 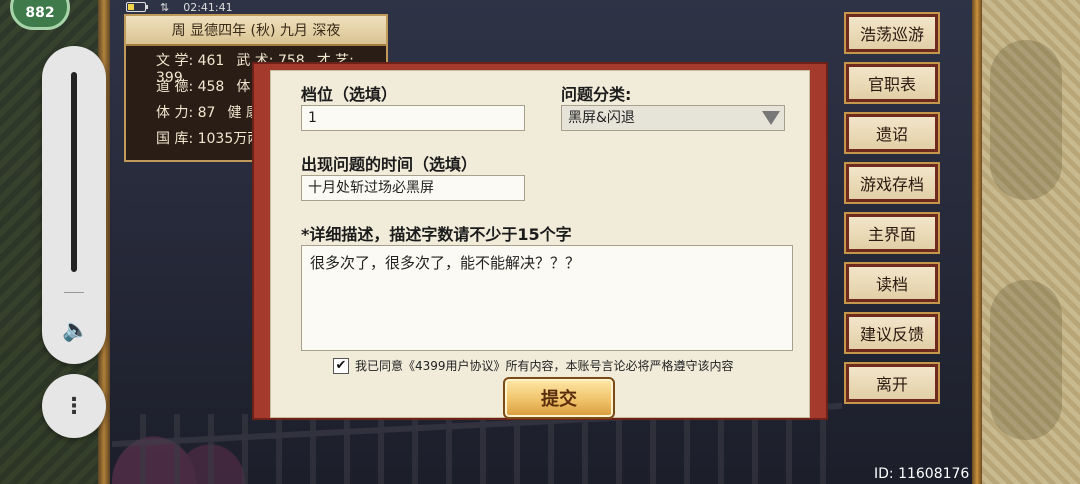 What do you see at coordinates (892, 133) in the screenshot?
I see `menu-will-button: 遗诏` at bounding box center [892, 133].